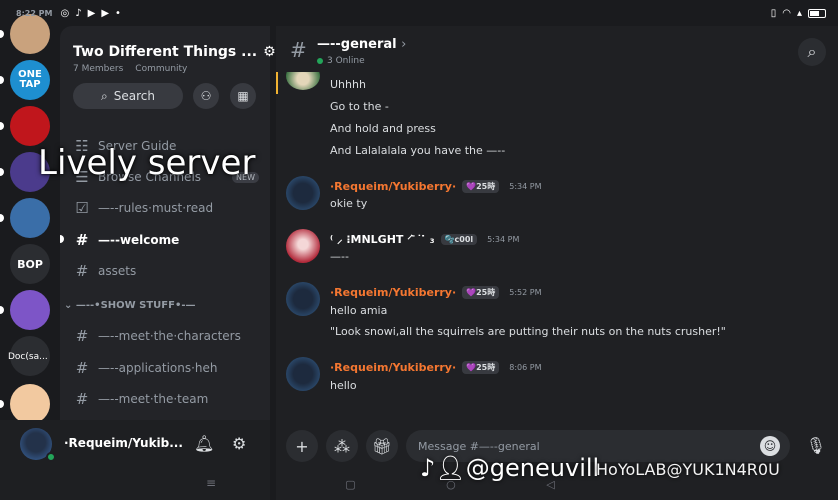 This screenshot has height=500, width=838. Describe the element at coordinates (435, 292) in the screenshot. I see `message-author: ·Requeim/Yukiberry· 💜25時 5:52 PM` at that location.